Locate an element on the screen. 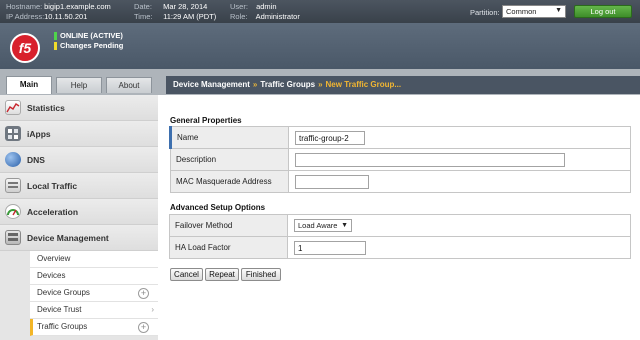  sidebar-item-device-management: Device Management is located at coordinates (79, 238).